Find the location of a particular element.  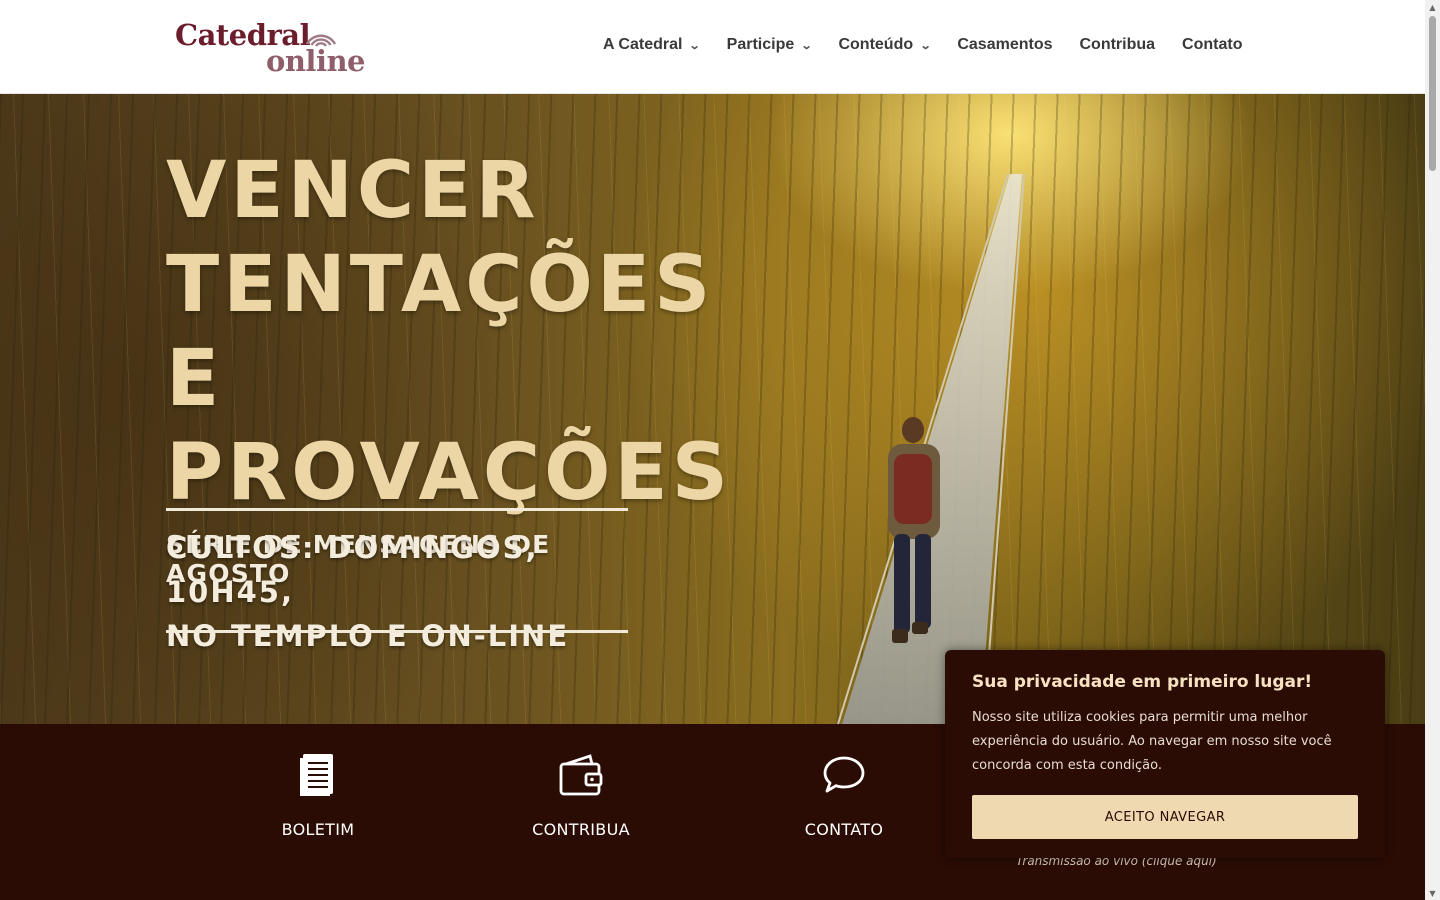

service-times-line: CULTOS: DOMINGOS, 10H45, is located at coordinates (352, 570).